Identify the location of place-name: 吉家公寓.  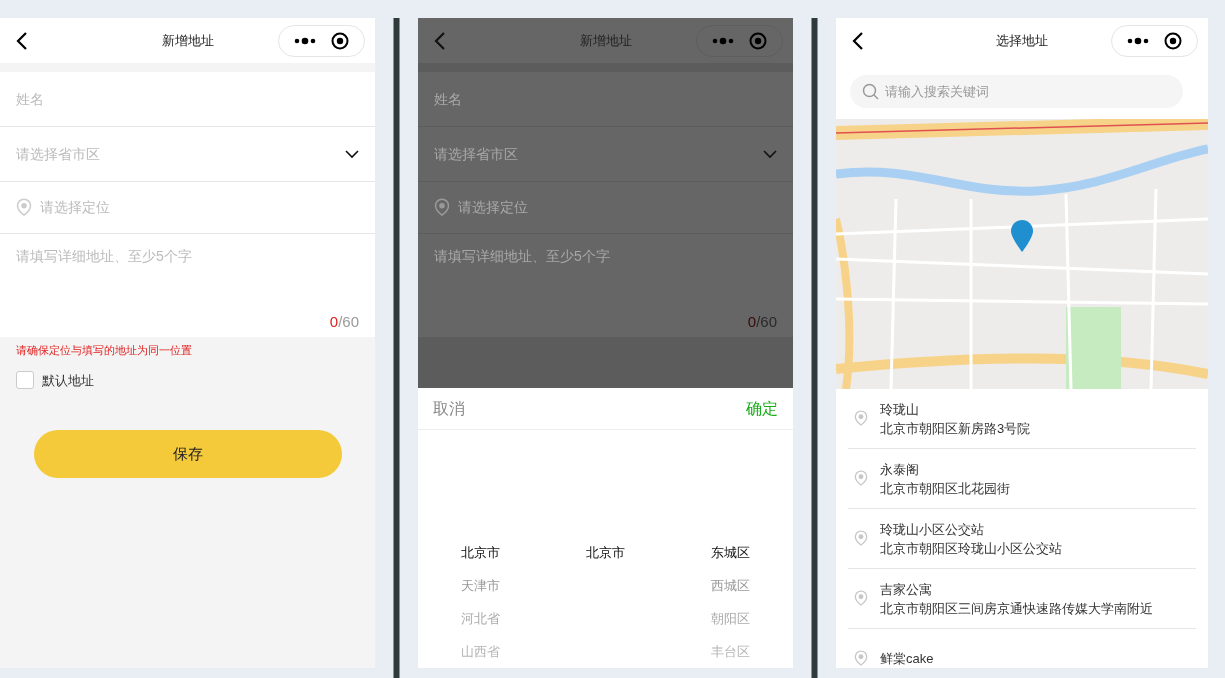
(906, 589).